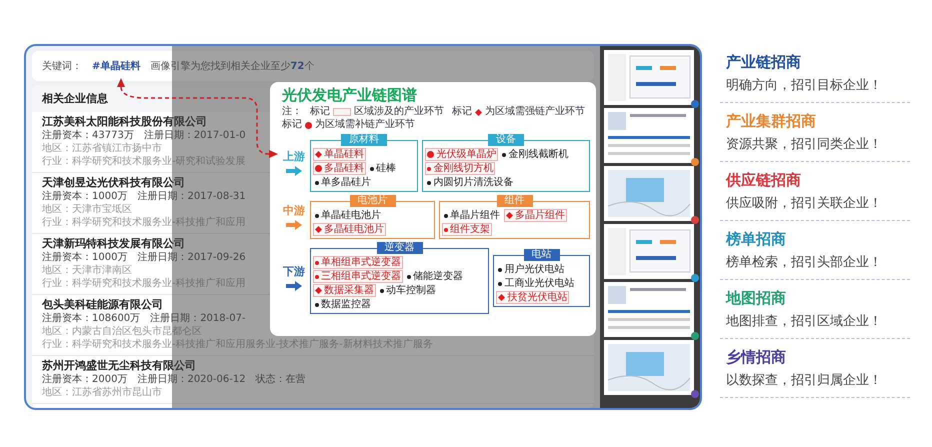 The width and height of the screenshot is (932, 447). I want to click on chain-item: 组件支架, so click(467, 229).